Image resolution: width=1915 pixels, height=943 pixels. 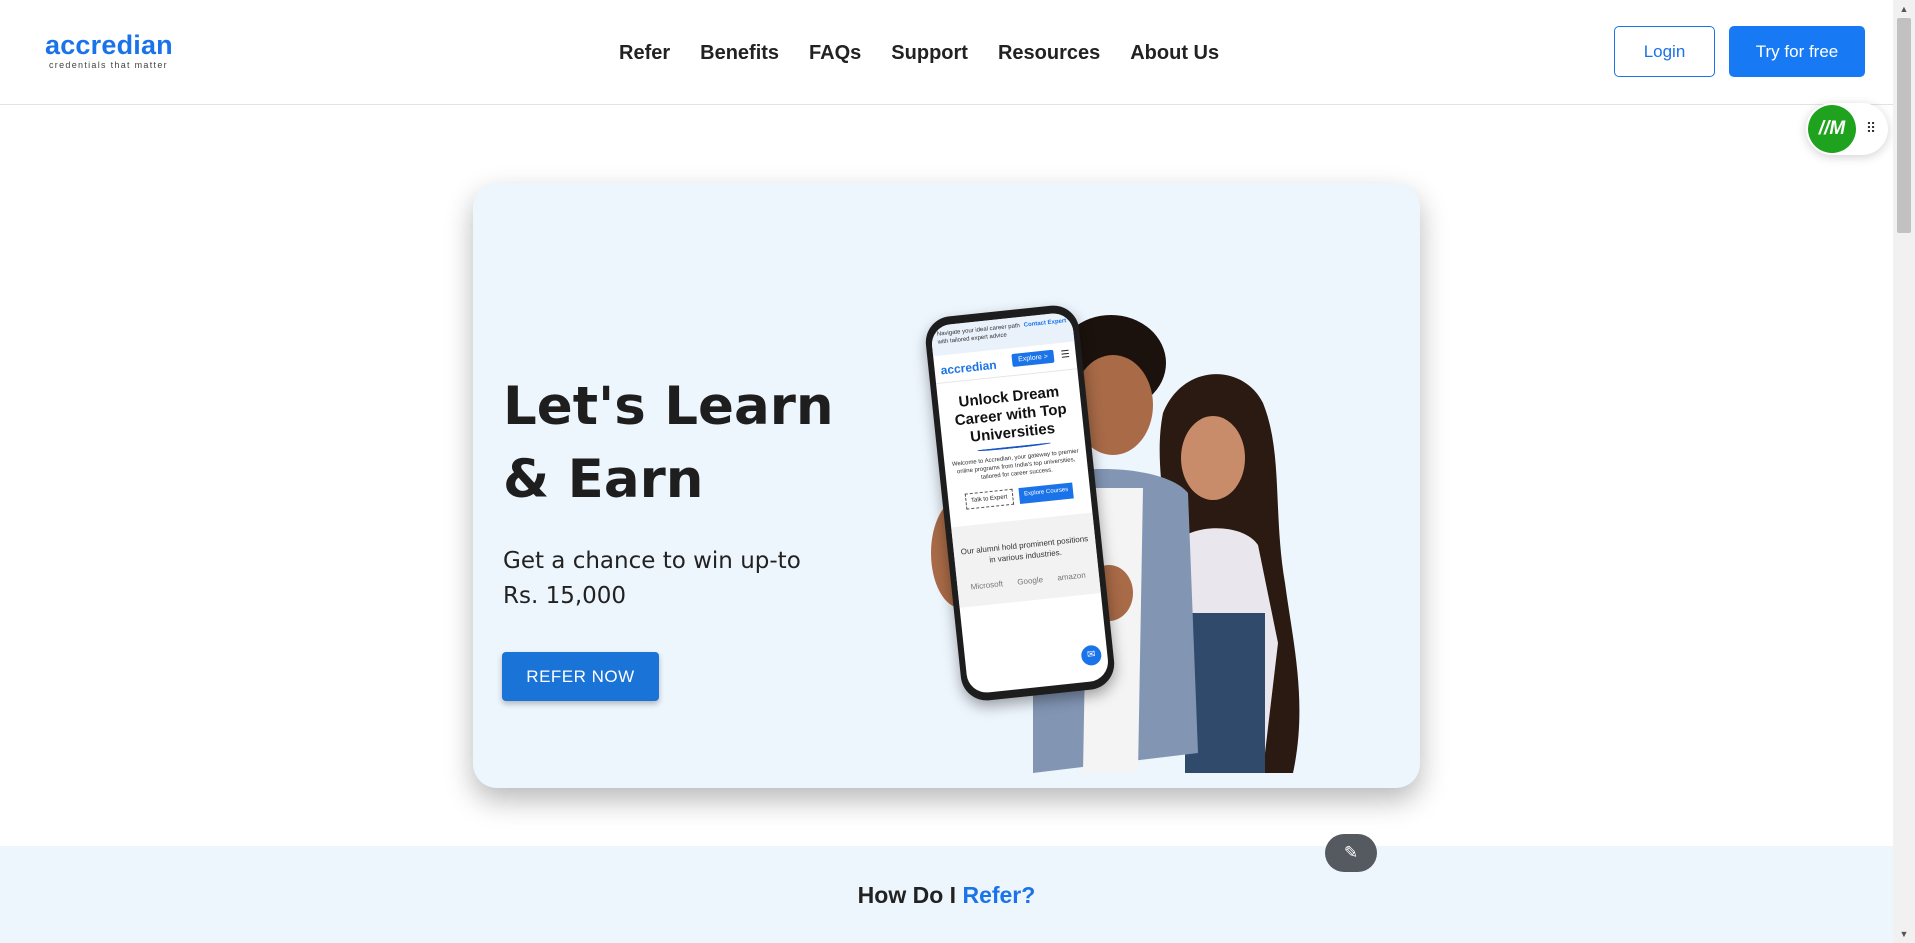 I want to click on hero-subtitle-line2: Rs. 15,000, so click(x=565, y=596).